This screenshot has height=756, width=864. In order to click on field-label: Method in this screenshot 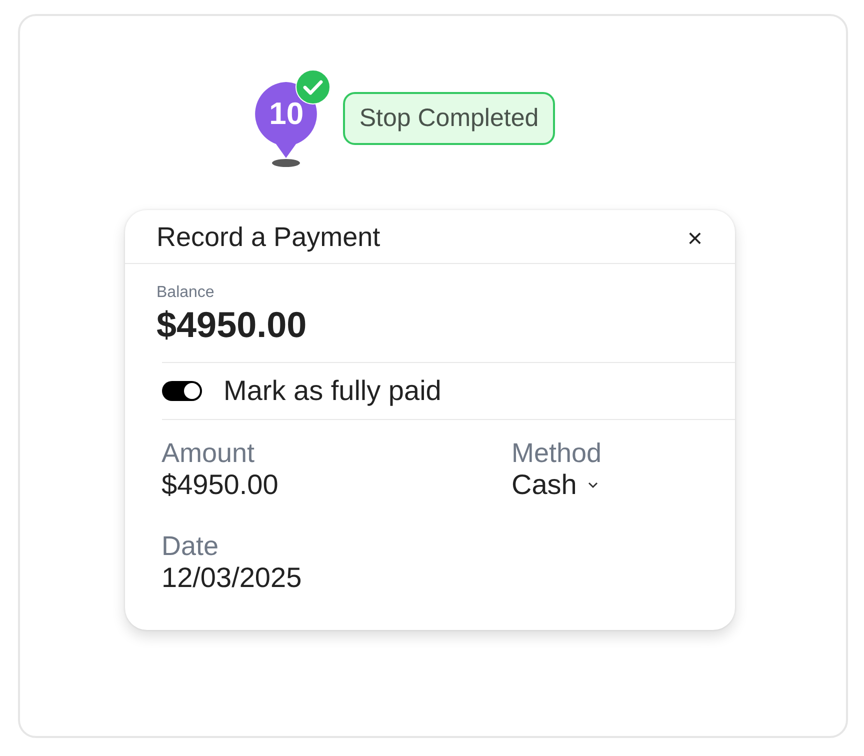, I will do `click(557, 453)`.